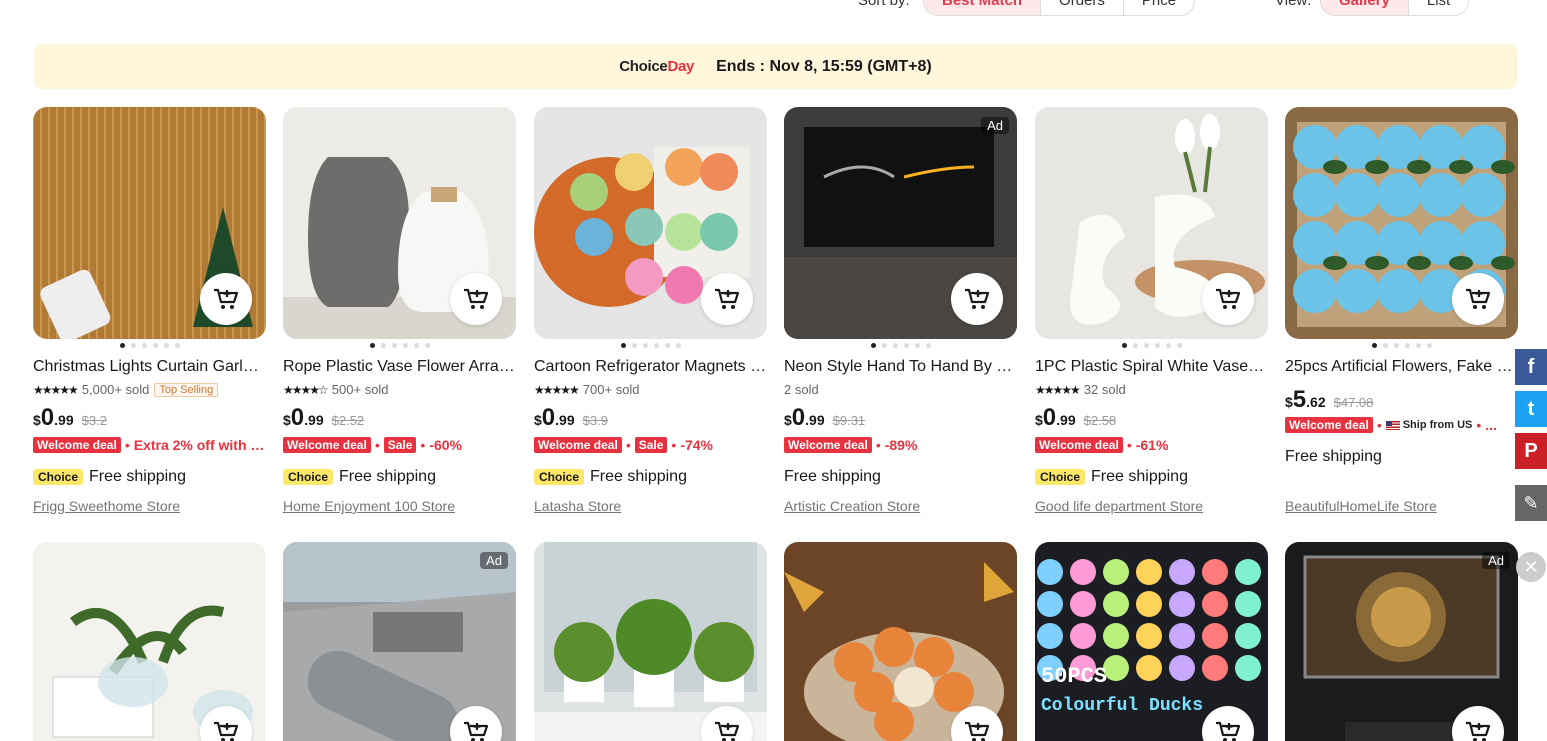 This screenshot has height=741, width=1547. What do you see at coordinates (1076, 417) in the screenshot?
I see `price: $0.99 $2.58` at bounding box center [1076, 417].